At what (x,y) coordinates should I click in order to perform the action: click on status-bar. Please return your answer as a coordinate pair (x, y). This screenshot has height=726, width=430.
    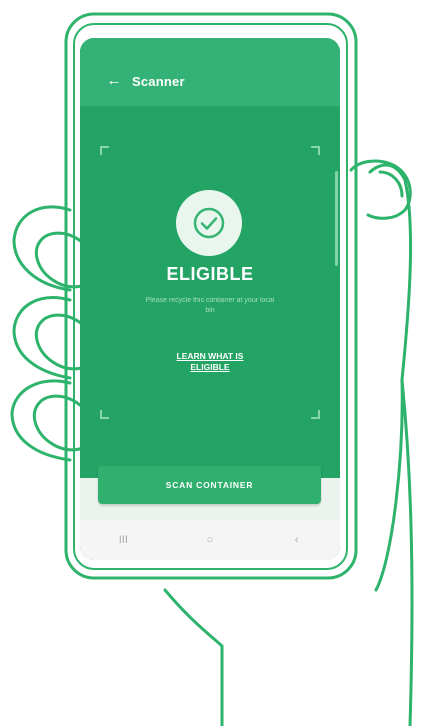
    Looking at the image, I should click on (210, 47).